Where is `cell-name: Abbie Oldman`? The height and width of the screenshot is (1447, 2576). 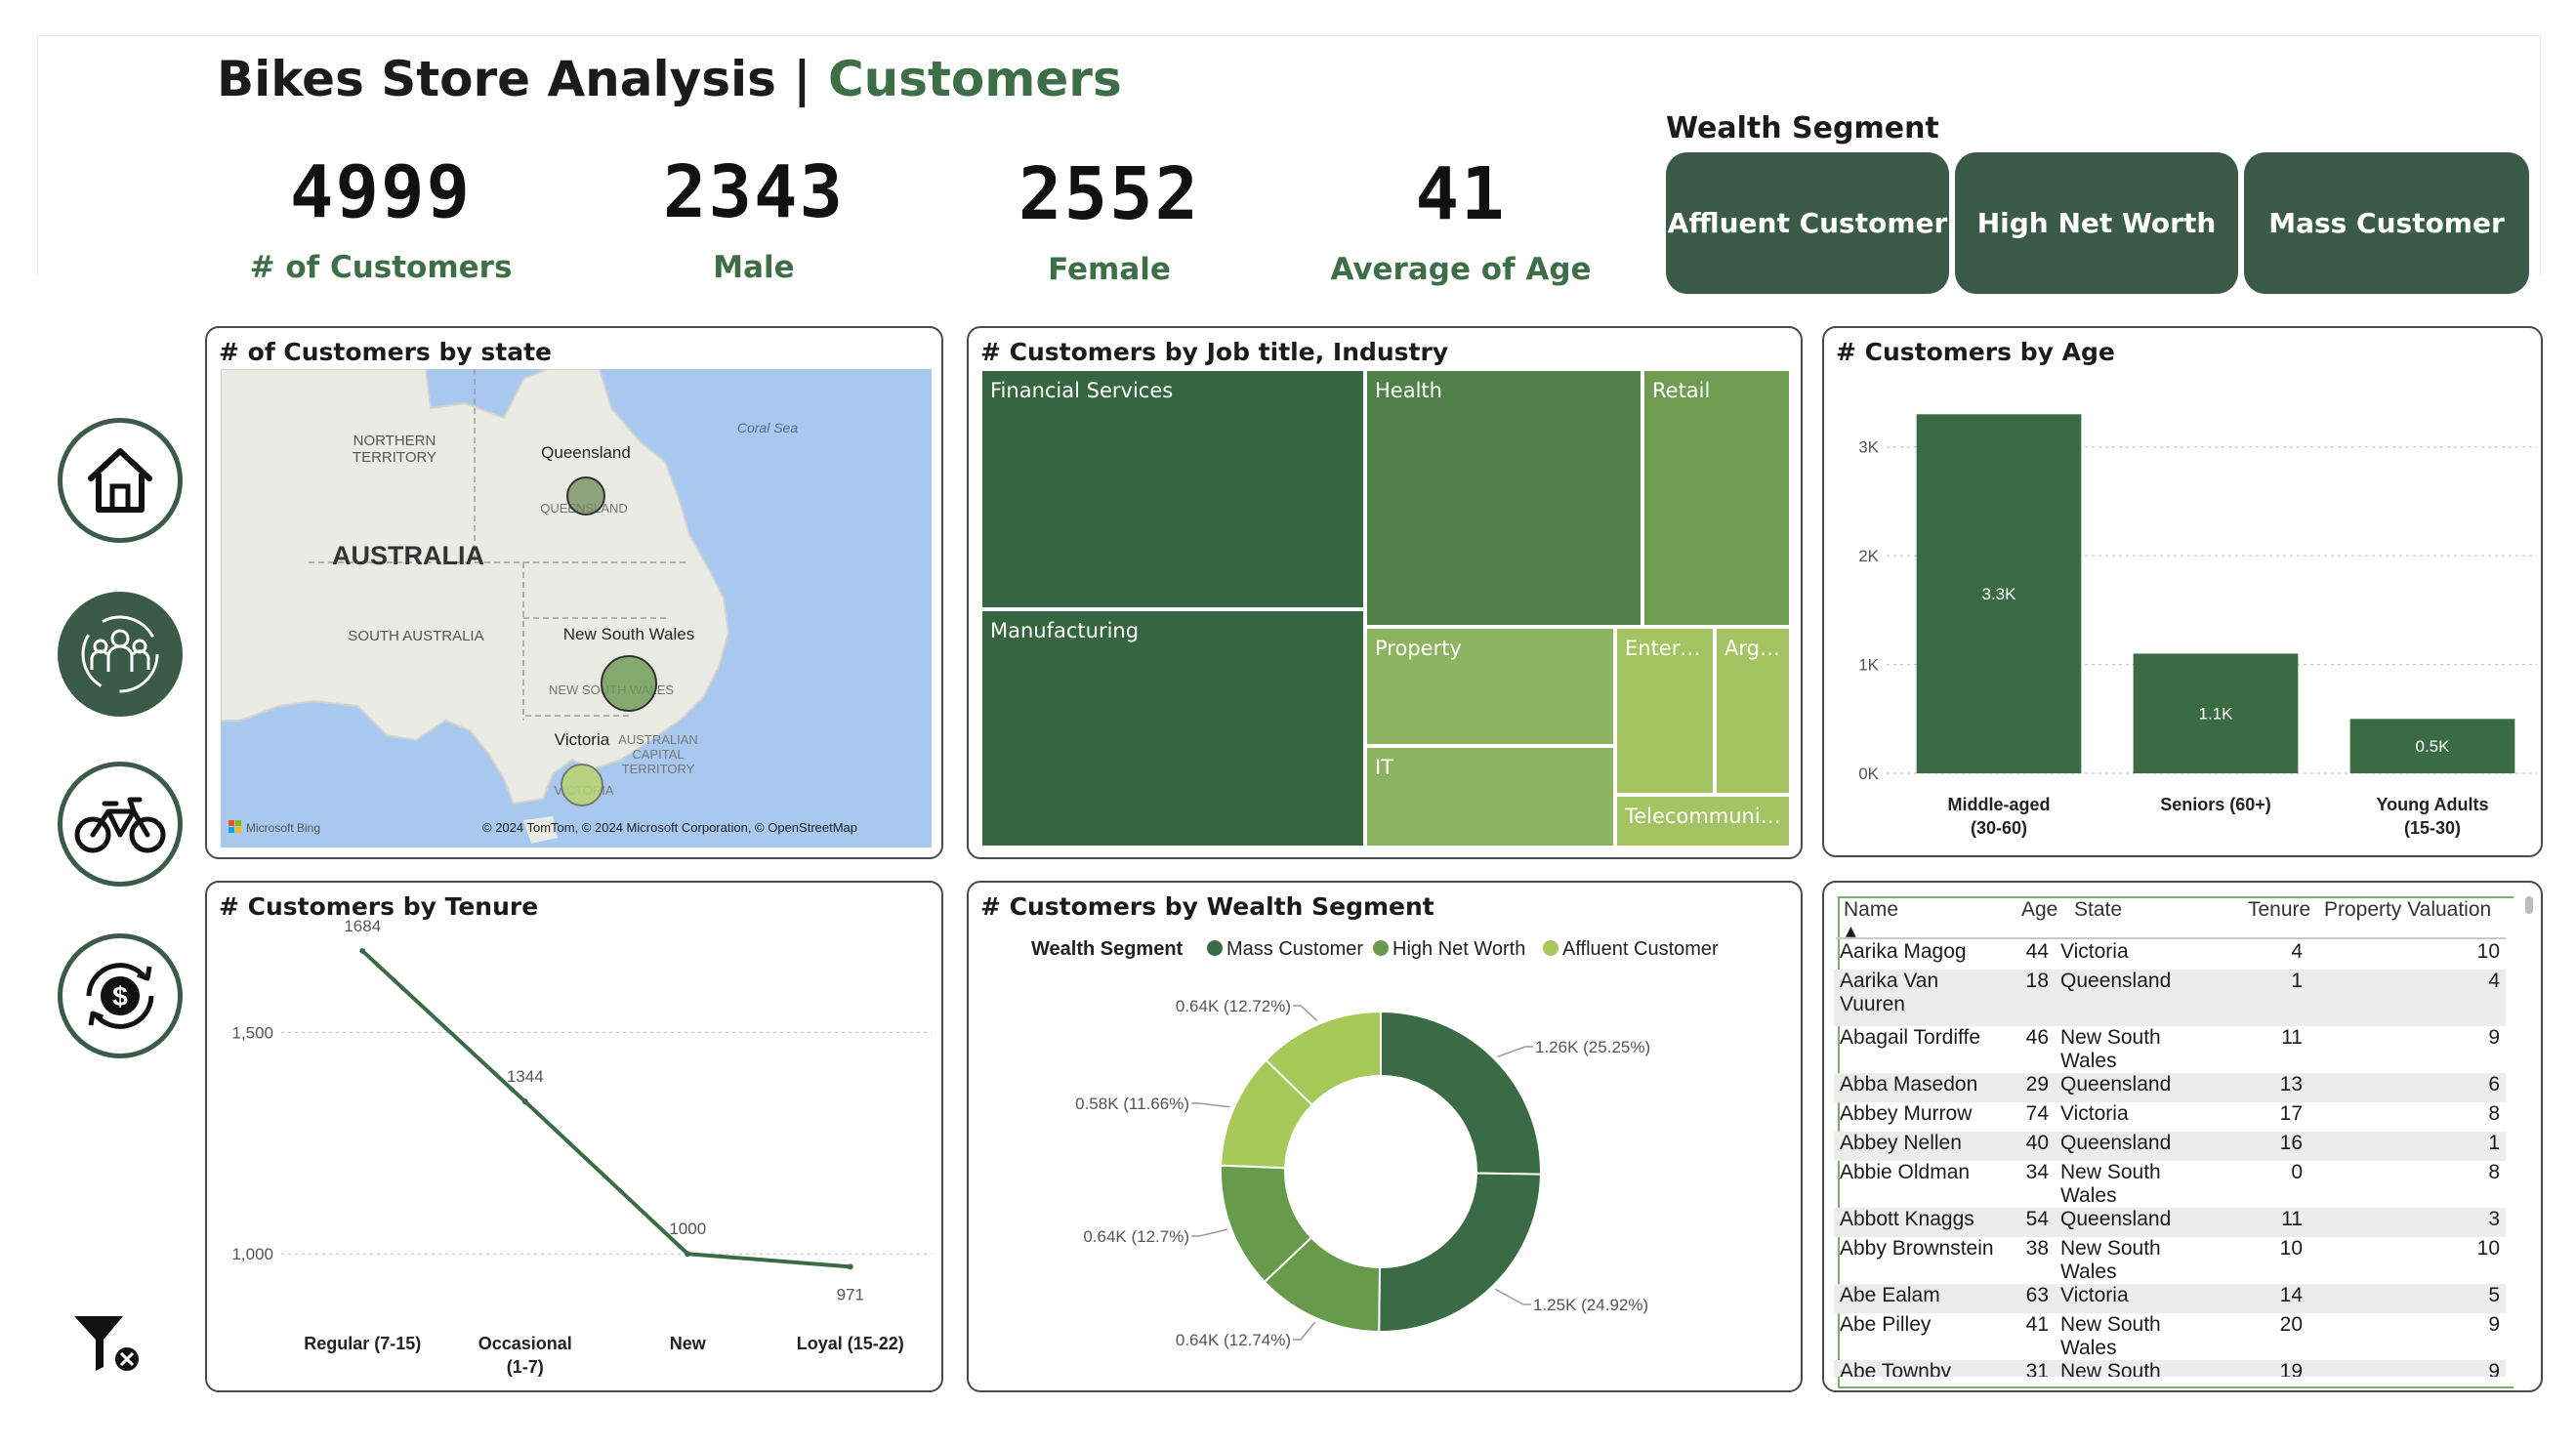 cell-name: Abbie Oldman is located at coordinates (1905, 1172).